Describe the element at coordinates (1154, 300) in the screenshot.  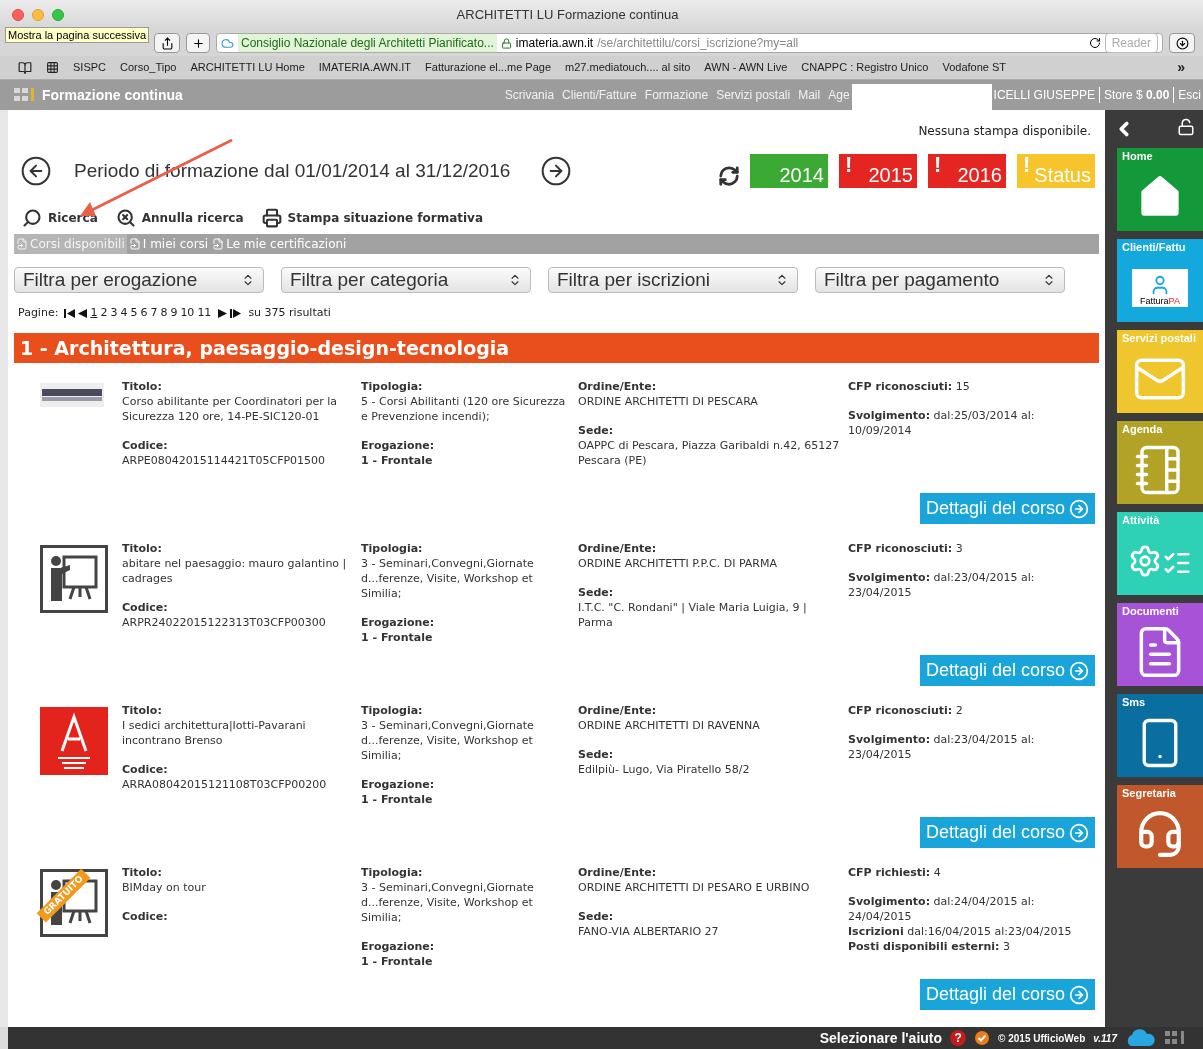
I see `invoice-caption: Fattura` at that location.